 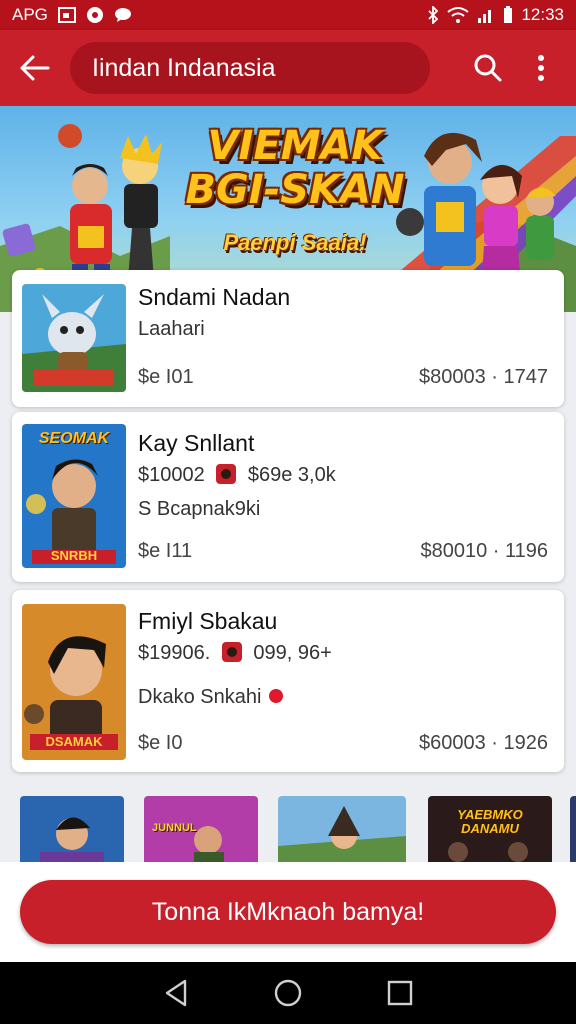 I want to click on game-subtitle: S Bcapnak9ki, so click(x=199, y=509).